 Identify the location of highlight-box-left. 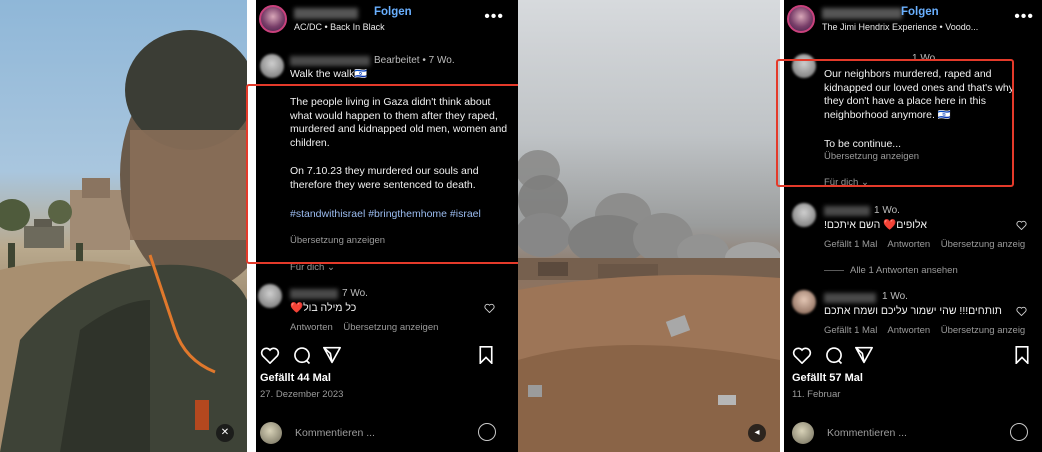
(383, 174).